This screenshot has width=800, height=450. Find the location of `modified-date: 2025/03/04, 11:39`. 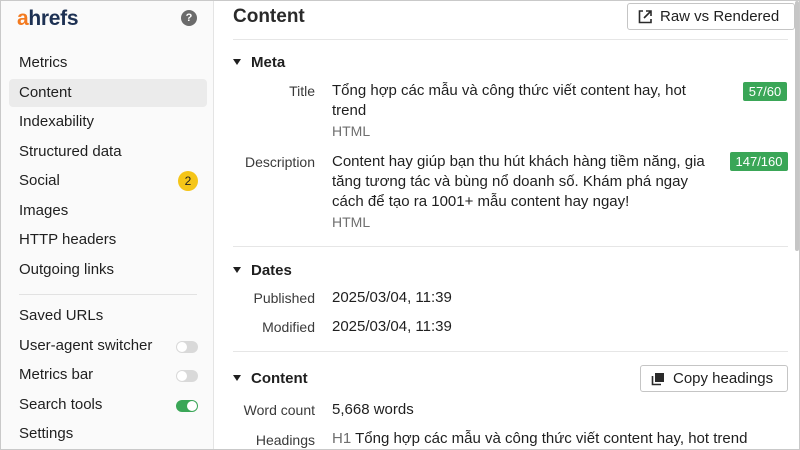

modified-date: 2025/03/04, 11:39 is located at coordinates (392, 326).